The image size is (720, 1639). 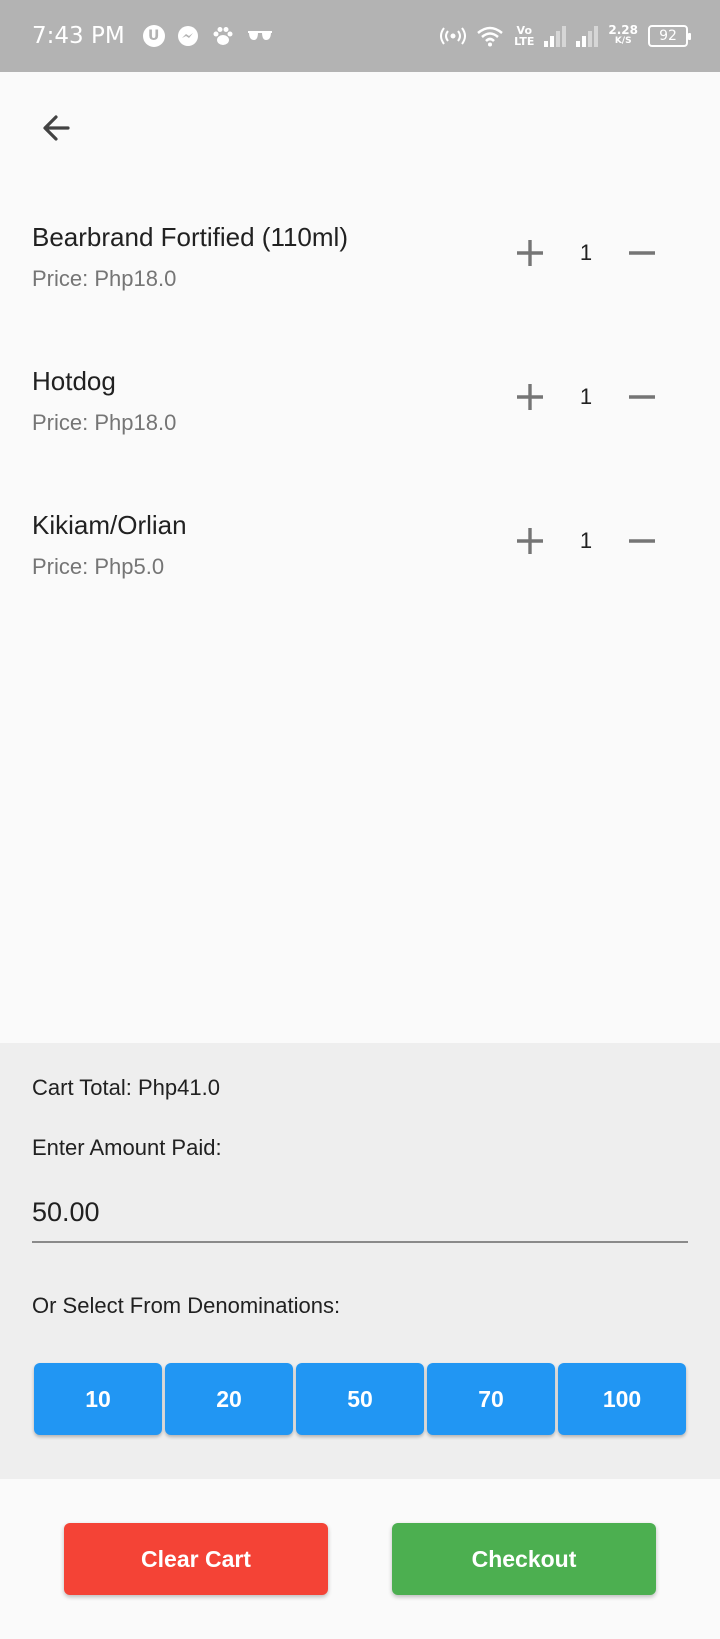 I want to click on status-bar: 7:43 PM U Vo LTE 2.28 K/S 92, so click(x=360, y=36).